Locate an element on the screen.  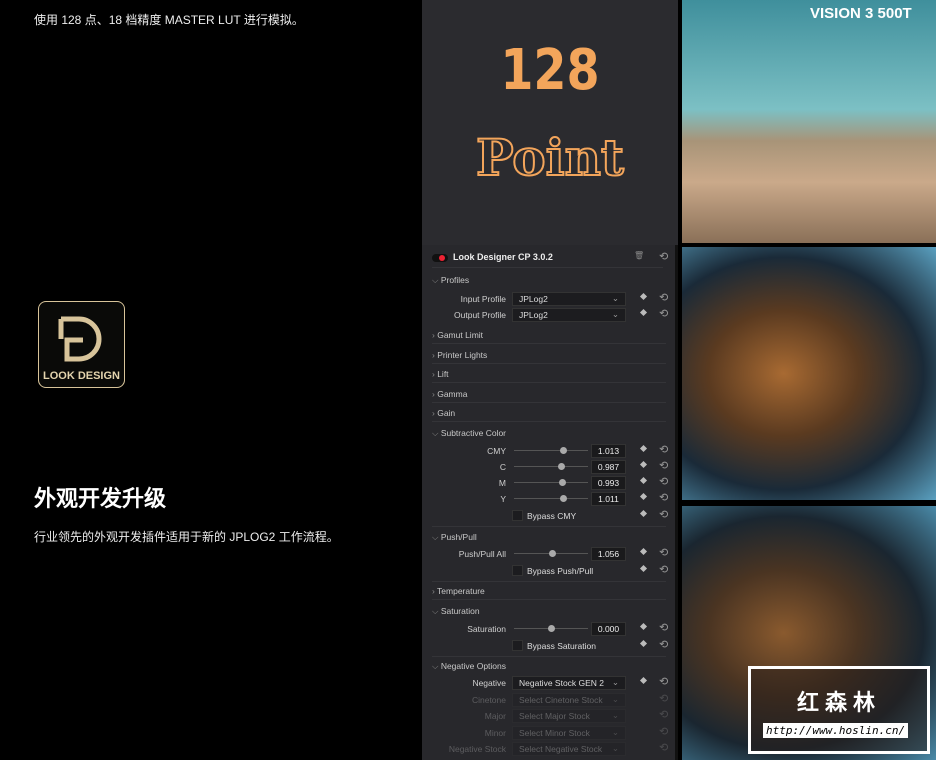
section-gain: › Gain is located at coordinates (443, 413).